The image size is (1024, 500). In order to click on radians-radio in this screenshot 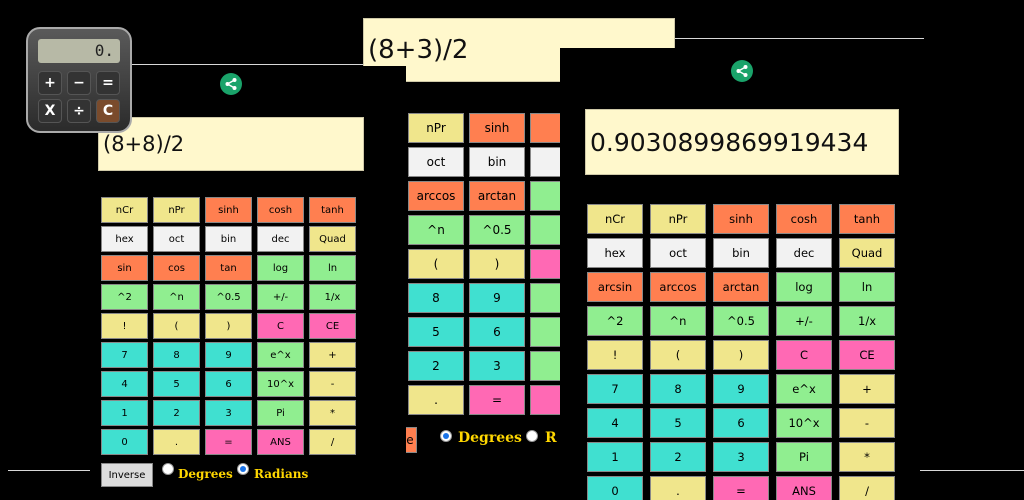, I will do `click(532, 436)`.